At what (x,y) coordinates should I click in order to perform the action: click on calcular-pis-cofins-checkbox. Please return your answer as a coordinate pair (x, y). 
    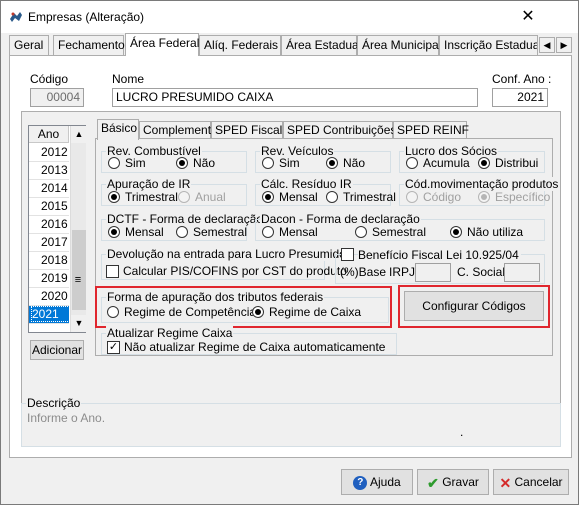
    Looking at the image, I should click on (112, 271).